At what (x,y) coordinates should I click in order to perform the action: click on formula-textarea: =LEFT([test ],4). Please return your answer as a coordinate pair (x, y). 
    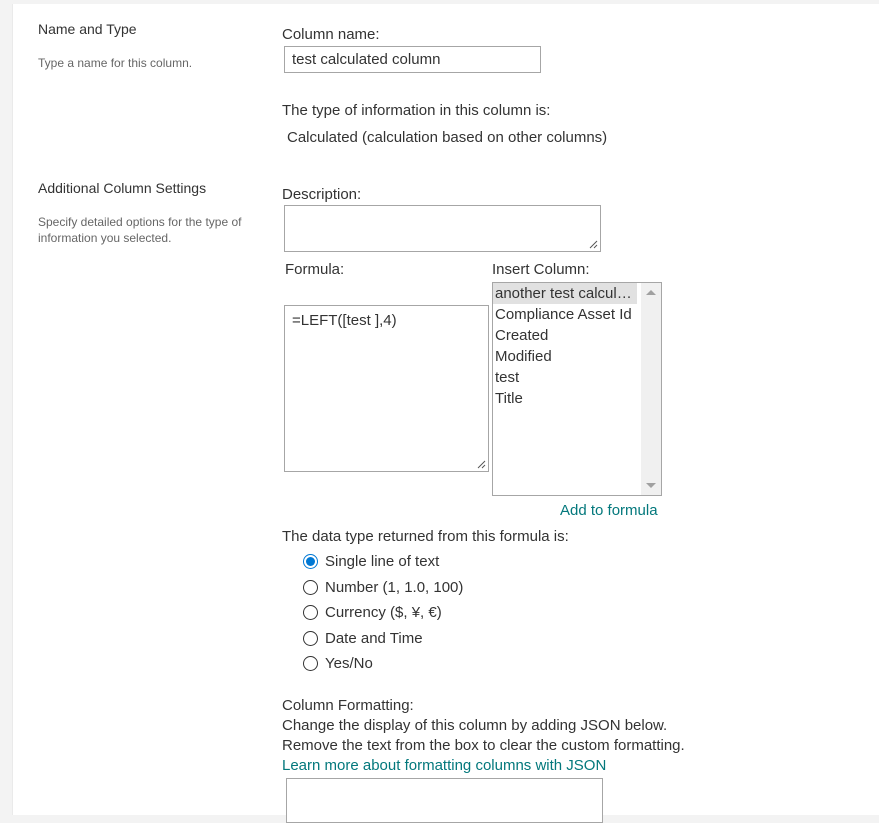
    Looking at the image, I should click on (386, 388).